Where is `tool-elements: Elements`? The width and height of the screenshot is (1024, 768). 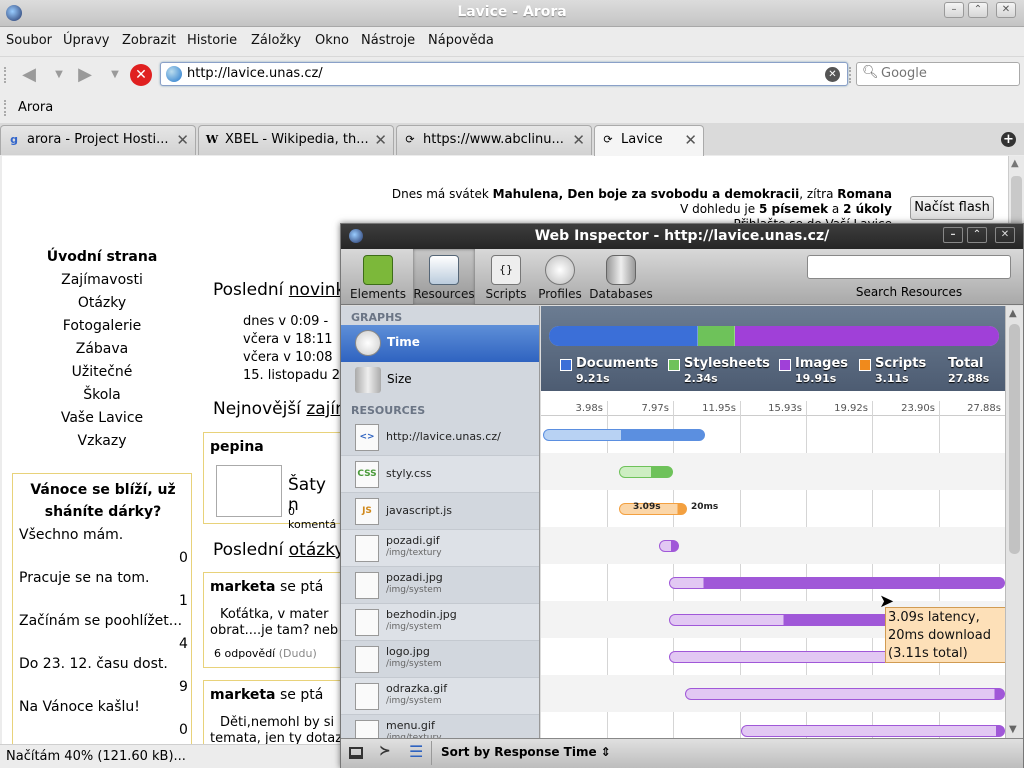
tool-elements: Elements is located at coordinates (378, 277).